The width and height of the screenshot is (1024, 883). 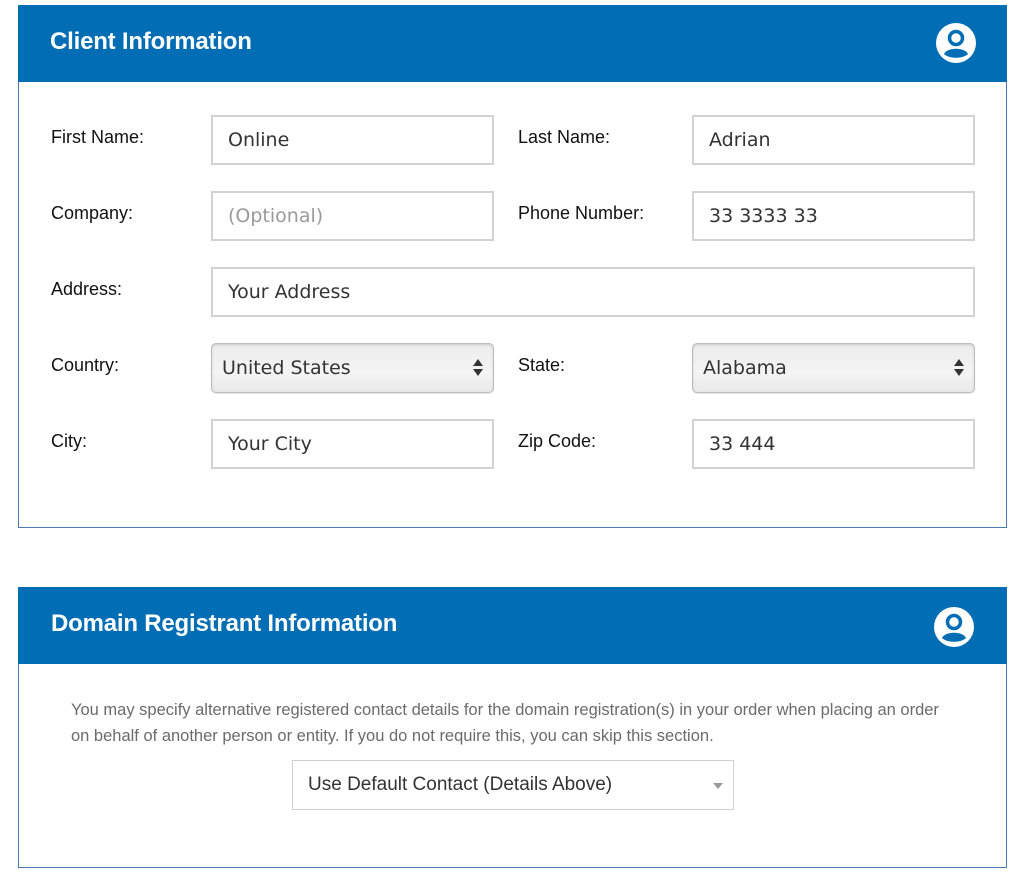 I want to click on client-information-header: Client Information, so click(x=512, y=43).